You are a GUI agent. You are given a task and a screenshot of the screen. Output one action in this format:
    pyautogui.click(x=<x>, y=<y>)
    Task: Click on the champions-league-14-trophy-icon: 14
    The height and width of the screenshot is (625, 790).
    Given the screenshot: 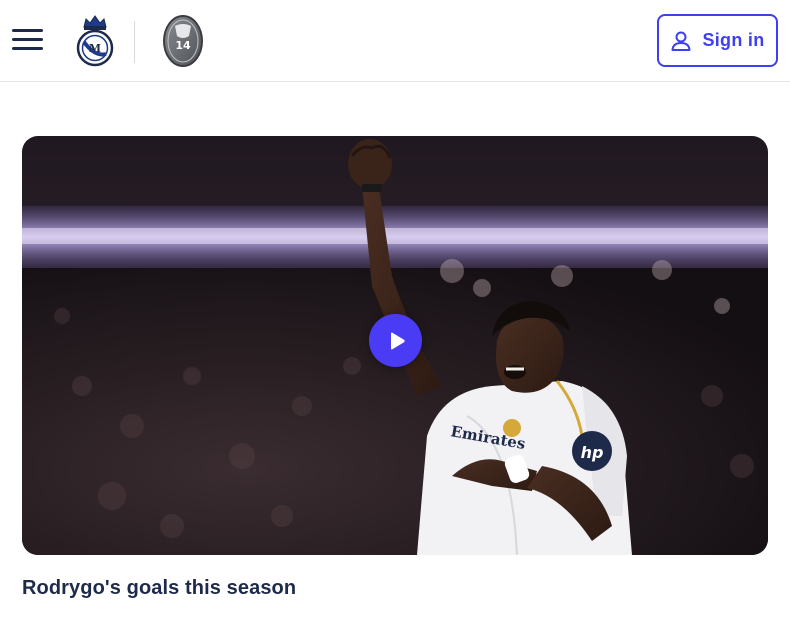 What is the action you would take?
    pyautogui.click(x=183, y=41)
    